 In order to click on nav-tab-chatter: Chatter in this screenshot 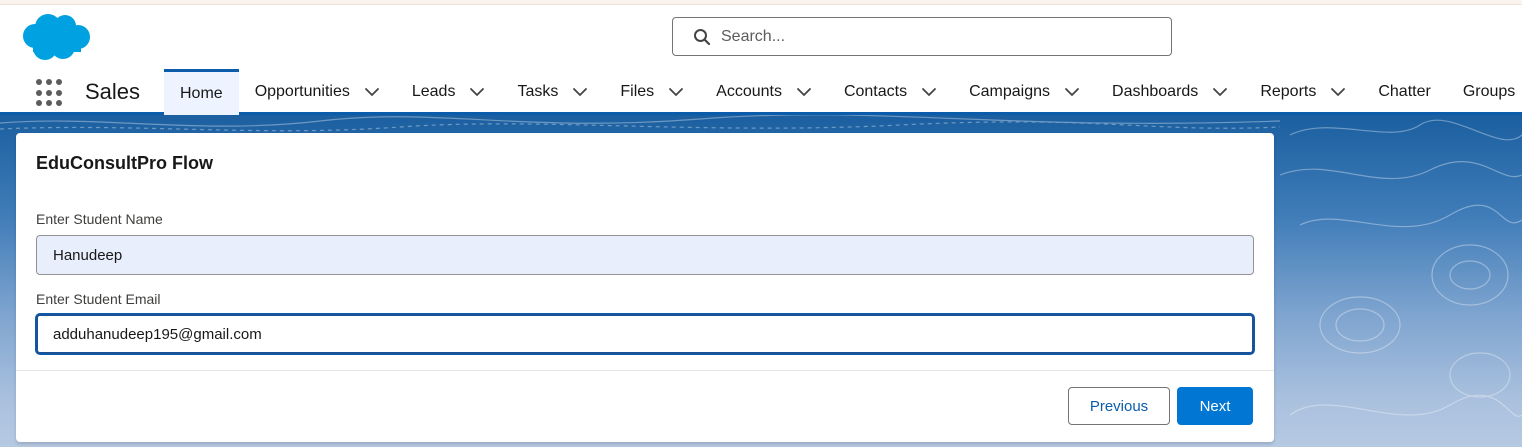, I will do `click(1404, 92)`.